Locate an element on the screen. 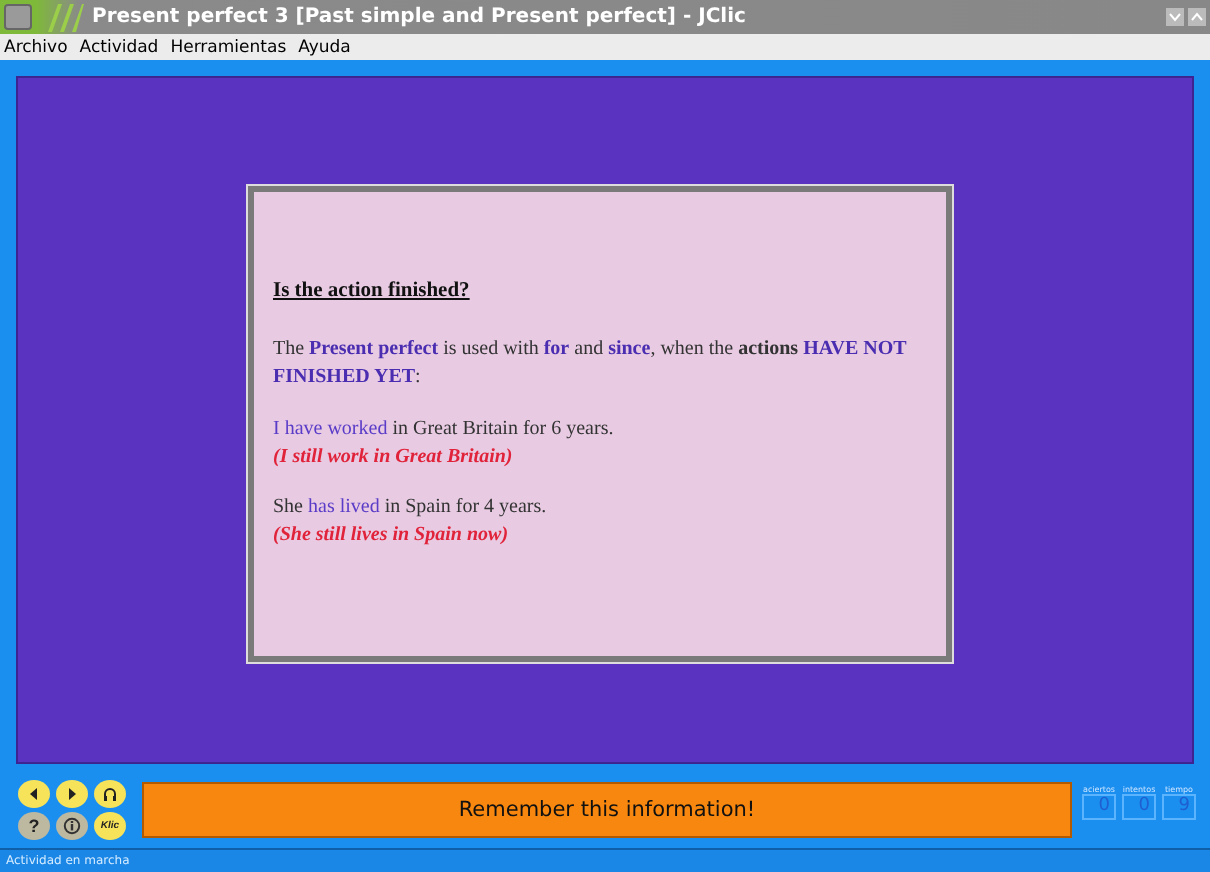  audio-button is located at coordinates (110, 794).